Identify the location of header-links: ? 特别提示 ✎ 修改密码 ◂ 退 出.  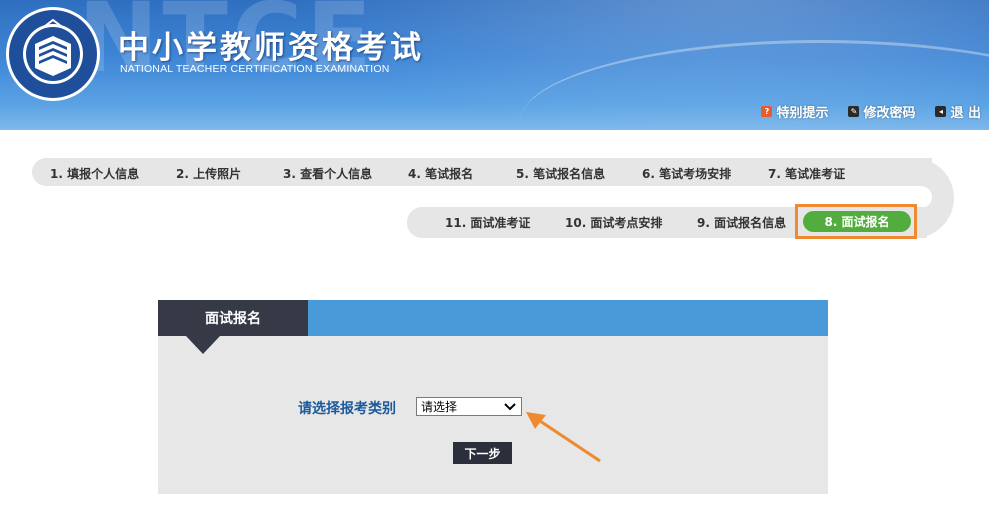
(871, 111).